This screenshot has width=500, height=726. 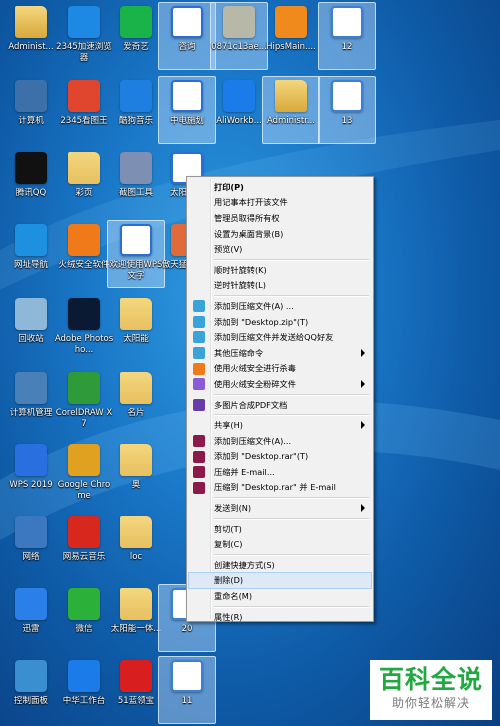 What do you see at coordinates (136, 402) in the screenshot?
I see `desktop-icon-folder: 名片` at bounding box center [136, 402].